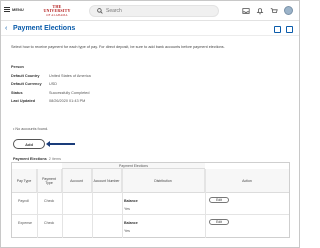 The image size is (320, 248). What do you see at coordinates (111, 76) in the screenshot?
I see `field-row-default-country: Default Country United States of America` at bounding box center [111, 76].